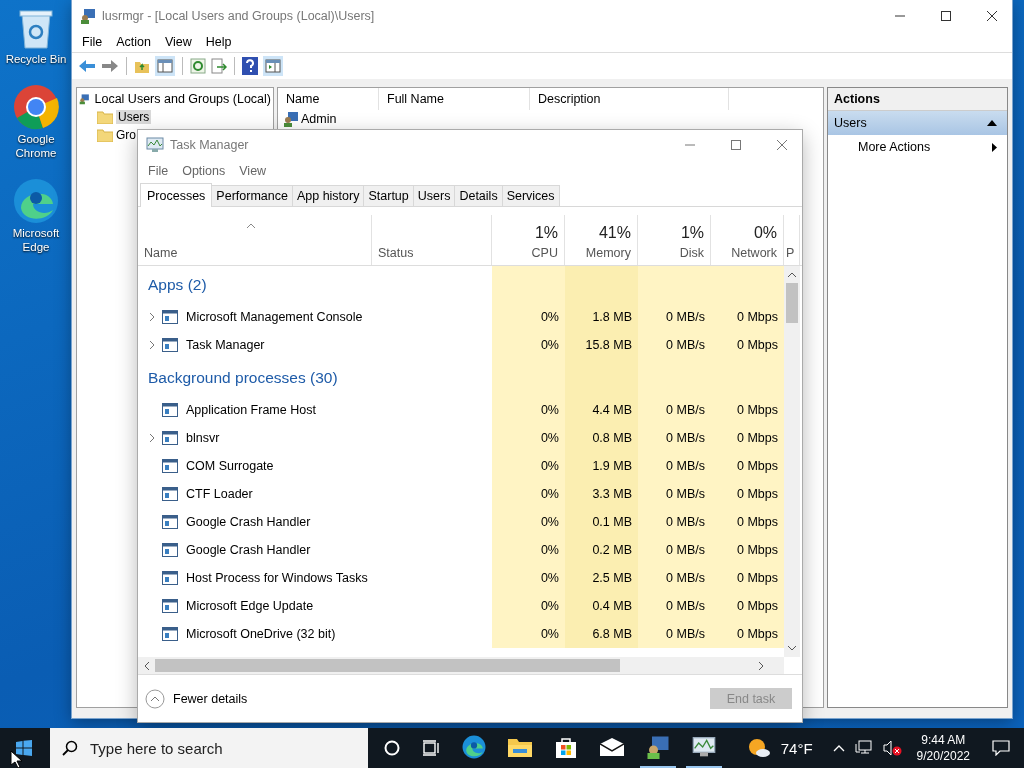 The width and height of the screenshot is (1024, 768). I want to click on process-name: Host Process for Windows Tasks, so click(276, 578).